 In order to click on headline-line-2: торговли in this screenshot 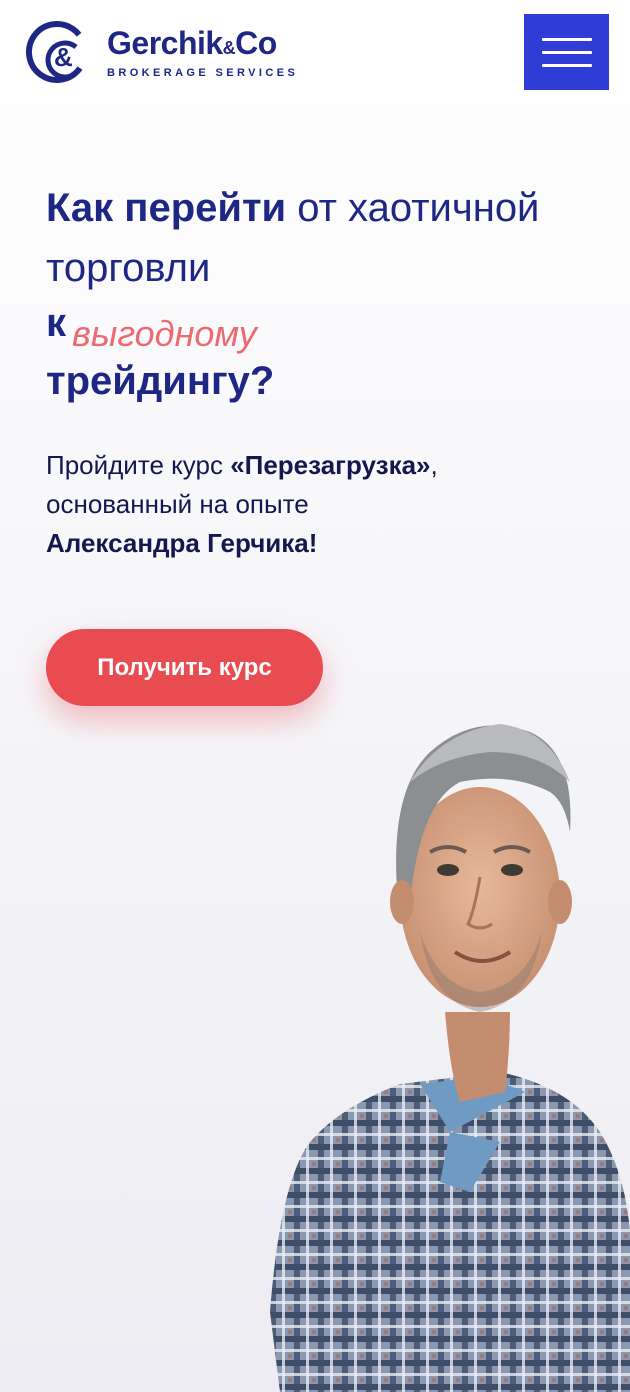, I will do `click(128, 268)`.